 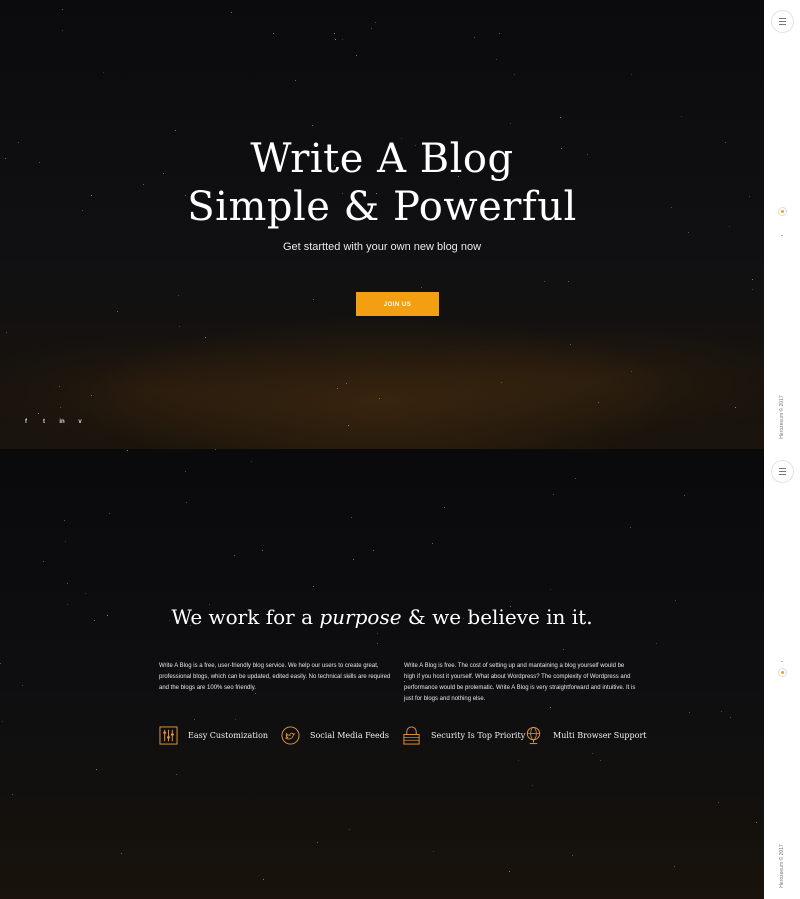 I want to click on lock-icon, so click(x=411, y=735).